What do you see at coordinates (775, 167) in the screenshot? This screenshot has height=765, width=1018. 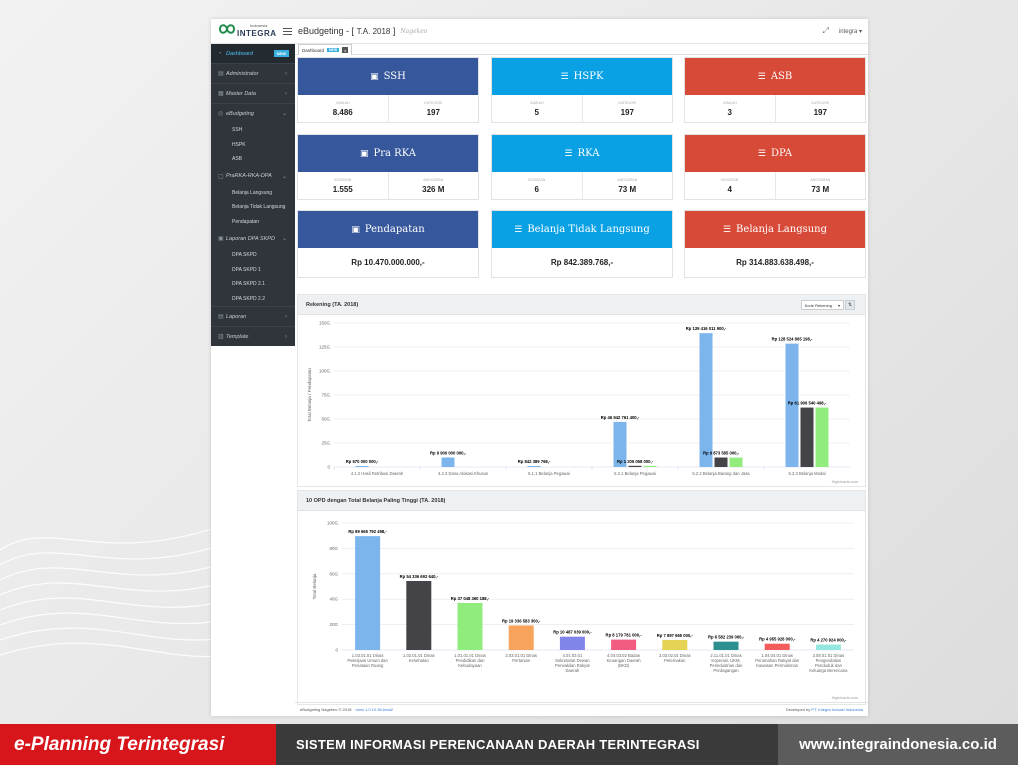 I see `card-dpa: ☰ DPA KEGIATAN 4 ANGGARAN 73 M` at bounding box center [775, 167].